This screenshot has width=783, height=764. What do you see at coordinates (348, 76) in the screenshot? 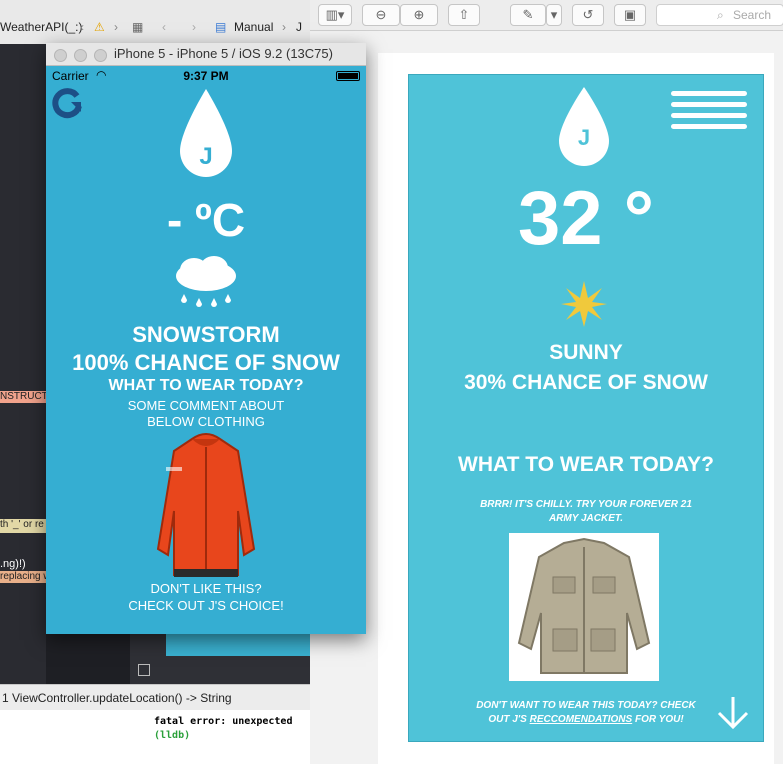
I see `battery-icon` at bounding box center [348, 76].